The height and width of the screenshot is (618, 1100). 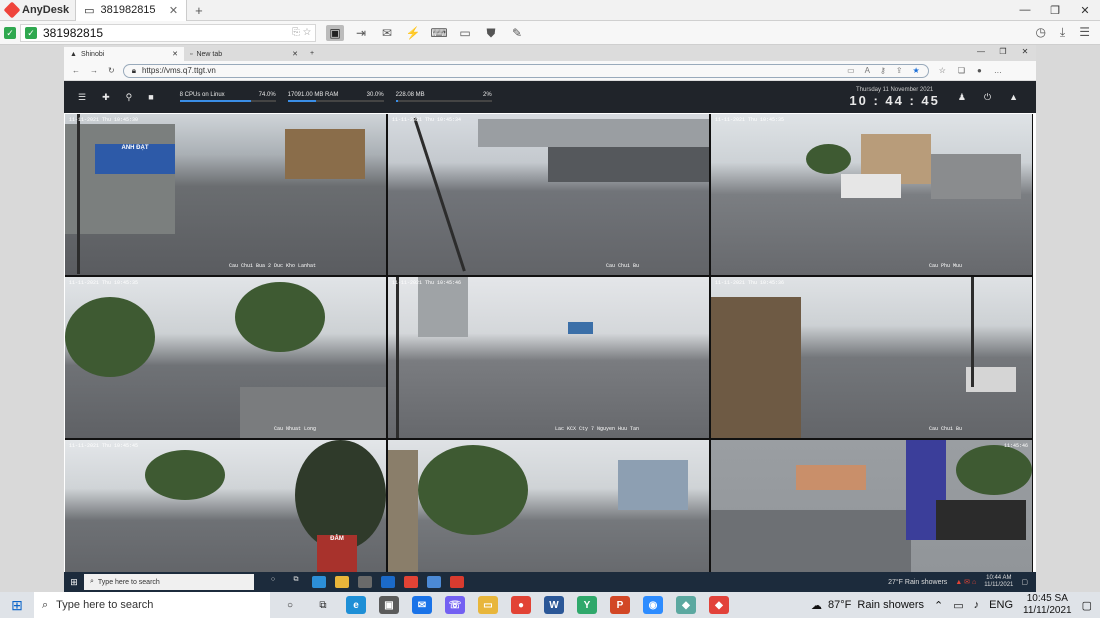 What do you see at coordinates (150, 97) in the screenshot?
I see `video-icon: ■` at bounding box center [150, 97].